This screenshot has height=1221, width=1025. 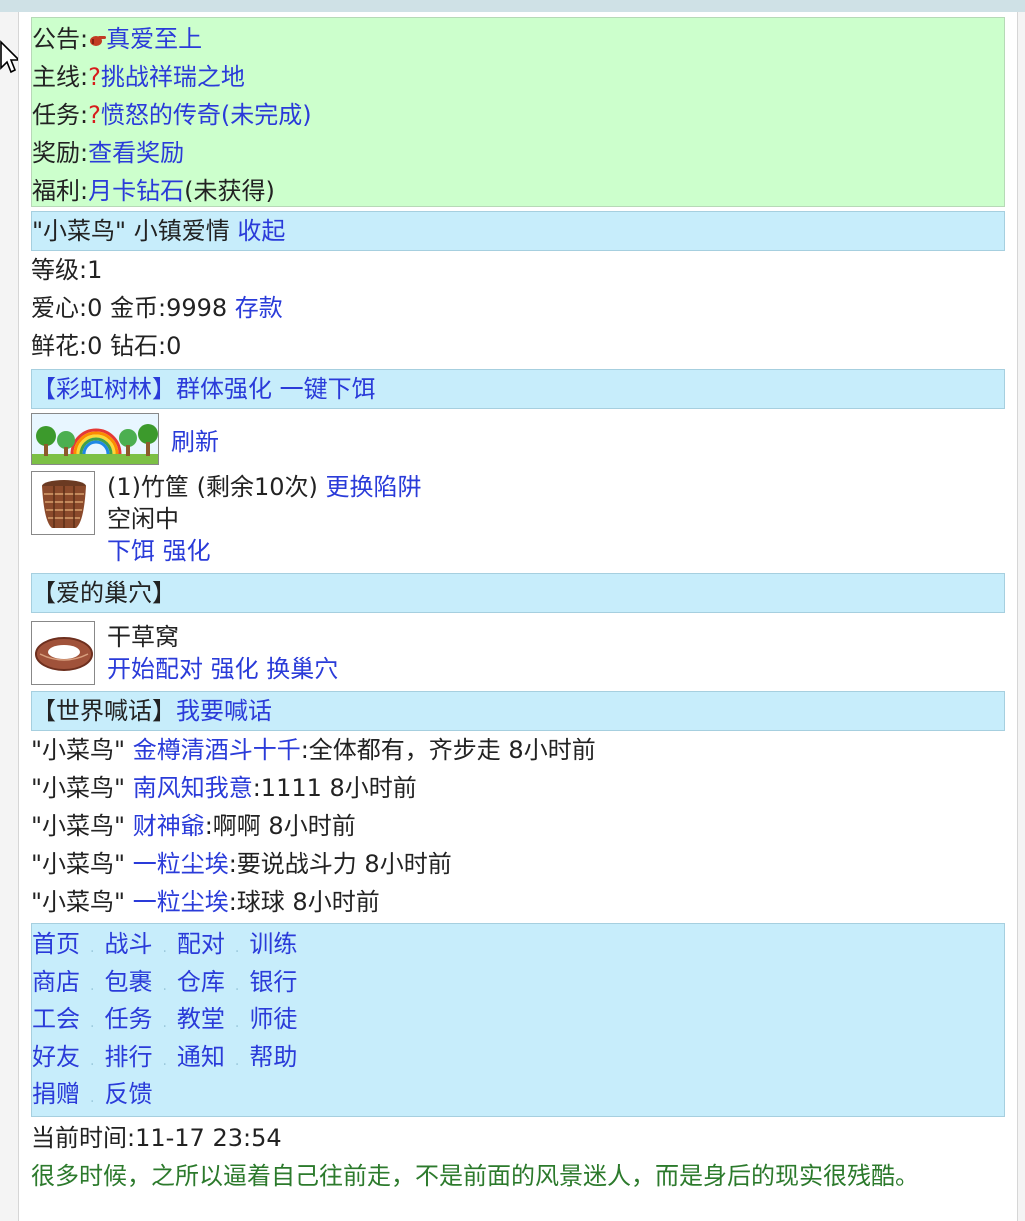 What do you see at coordinates (136, 191) in the screenshot?
I see `welfare-link: 月卡钻石` at bounding box center [136, 191].